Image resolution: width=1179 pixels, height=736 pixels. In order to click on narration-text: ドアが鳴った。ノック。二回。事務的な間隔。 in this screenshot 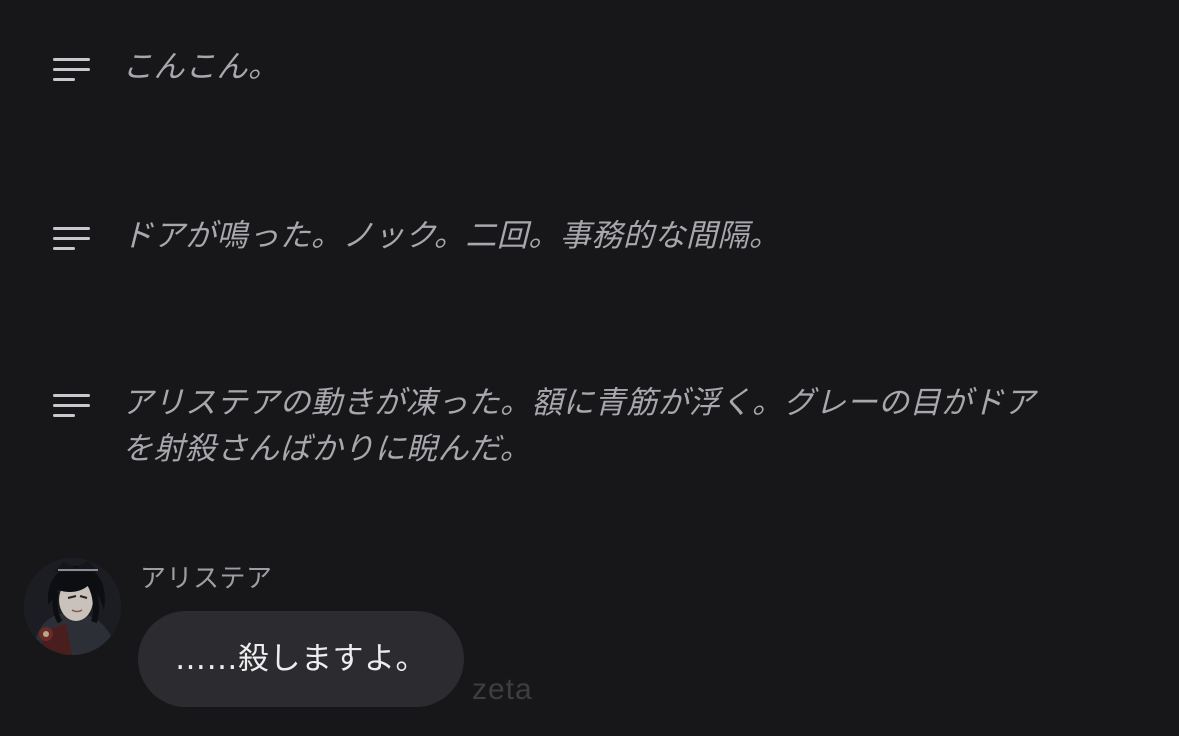, I will do `click(451, 236)`.